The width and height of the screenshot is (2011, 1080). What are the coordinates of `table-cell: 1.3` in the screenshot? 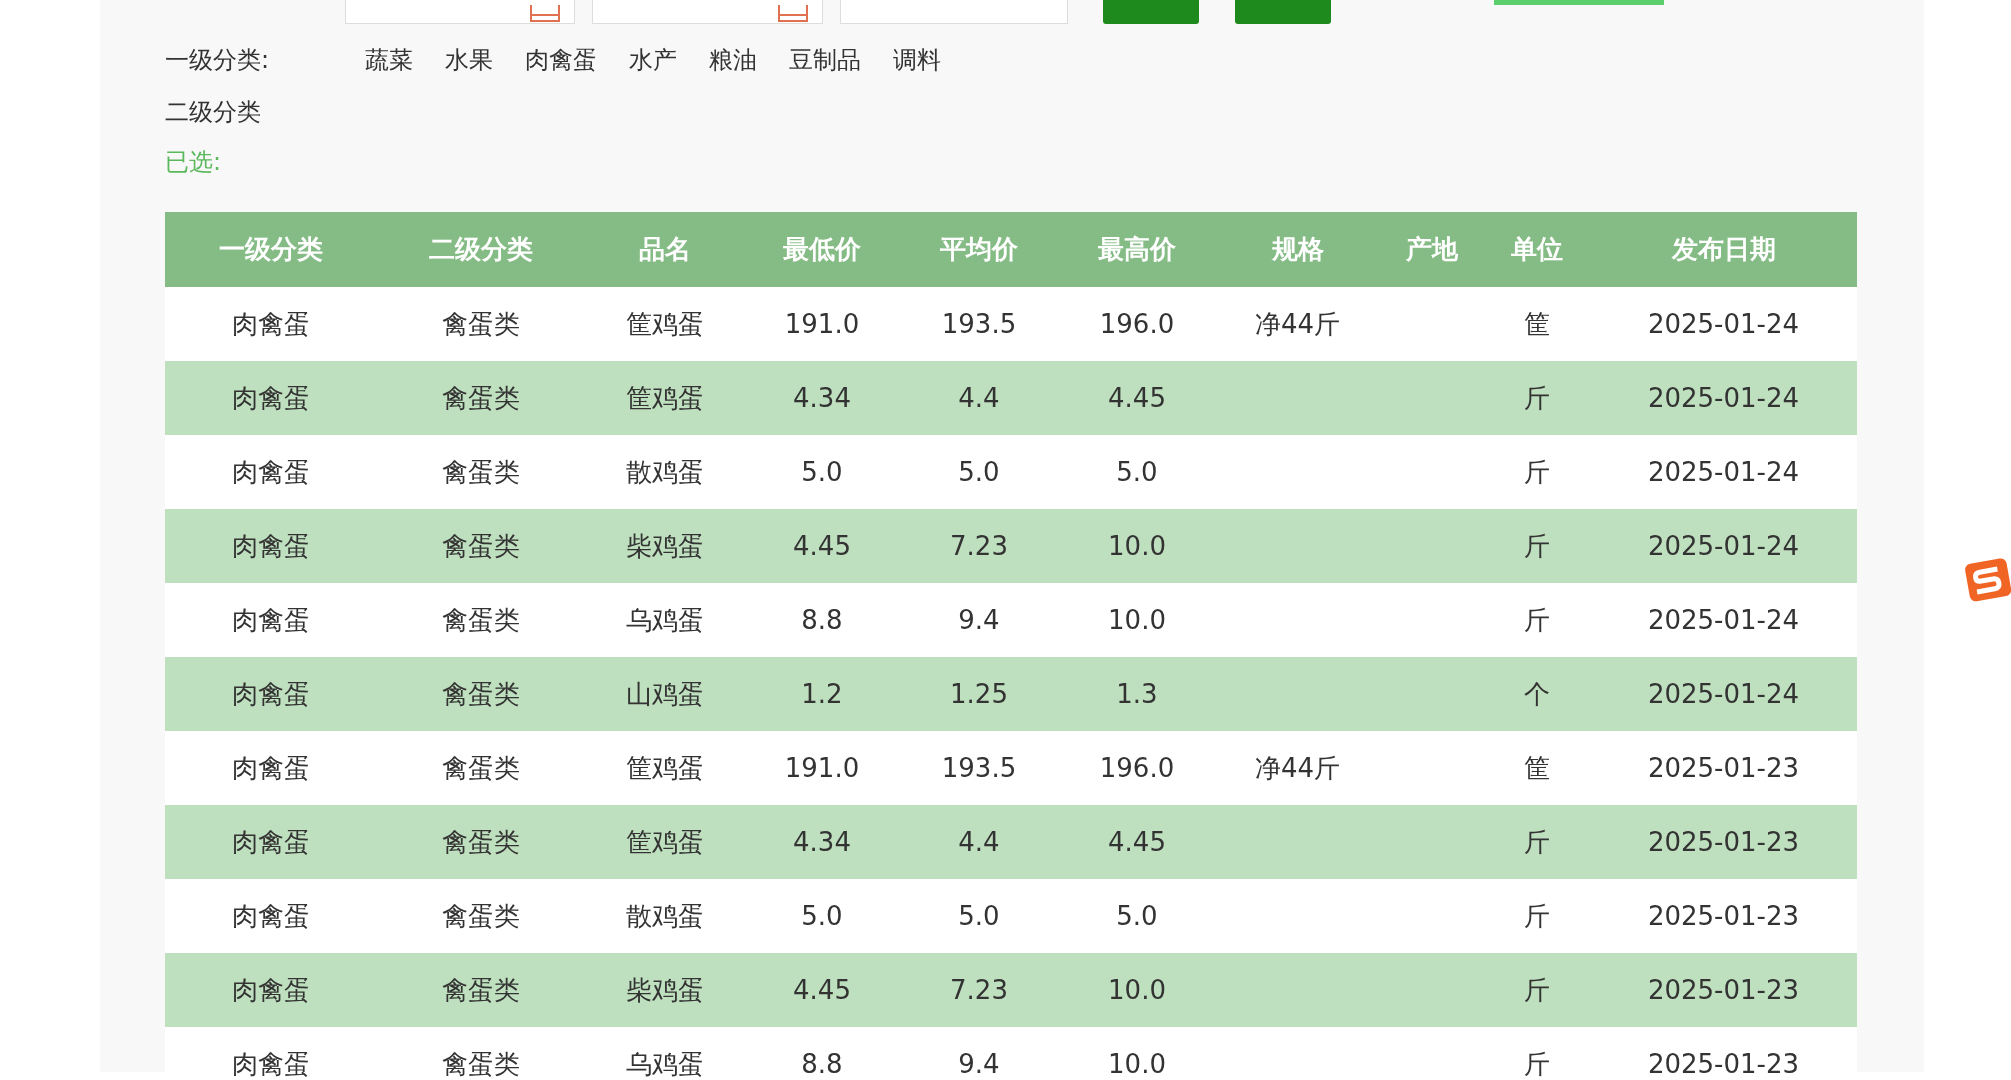 It's located at (1137, 693).